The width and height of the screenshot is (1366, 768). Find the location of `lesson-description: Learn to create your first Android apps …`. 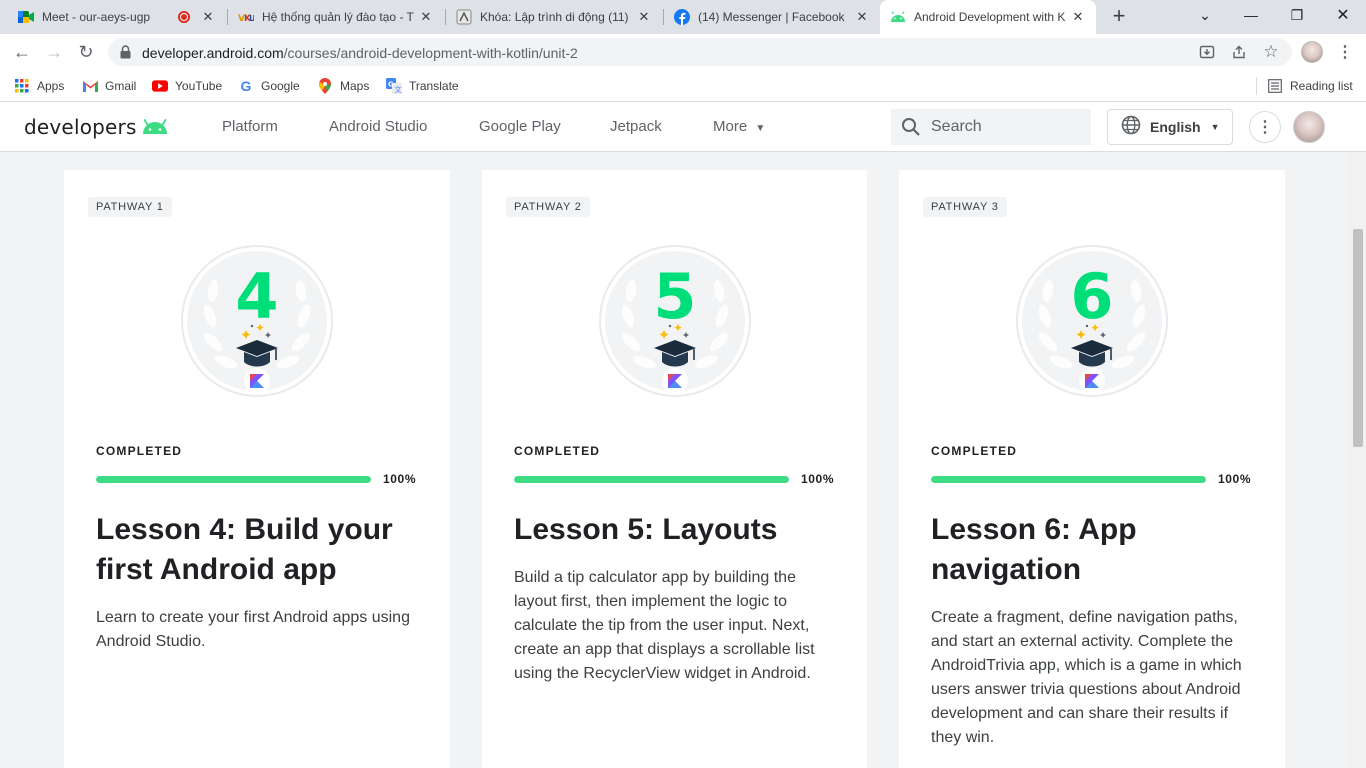

lesson-description: Learn to create your first Android apps … is located at coordinates (253, 629).